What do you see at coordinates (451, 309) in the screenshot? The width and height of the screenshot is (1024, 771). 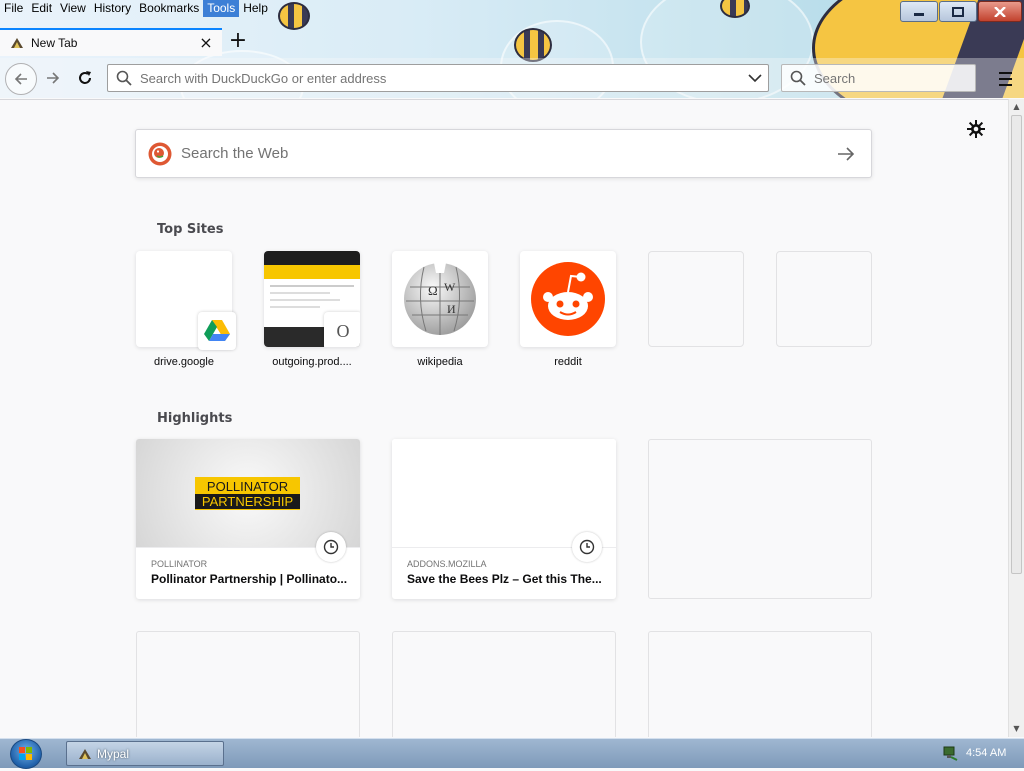 I see `svg-text: И` at bounding box center [451, 309].